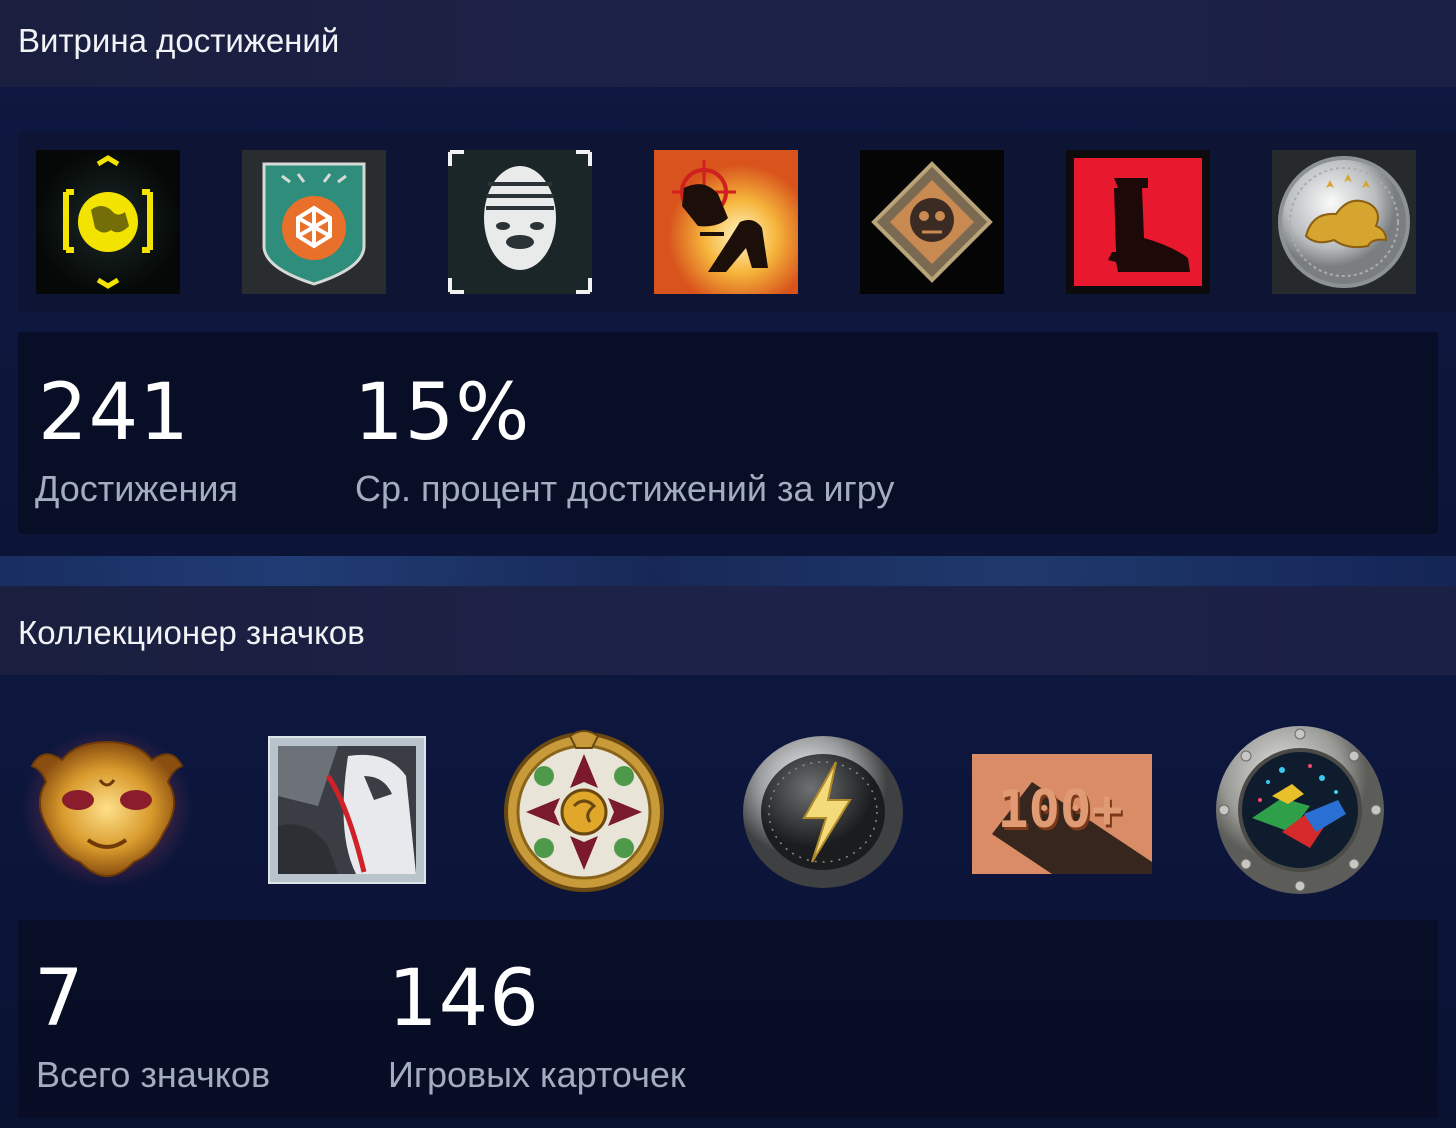 Image resolution: width=1456 pixels, height=1128 pixels. I want to click on achievement-percent-label: Ср. процент достижений за игру, so click(625, 488).